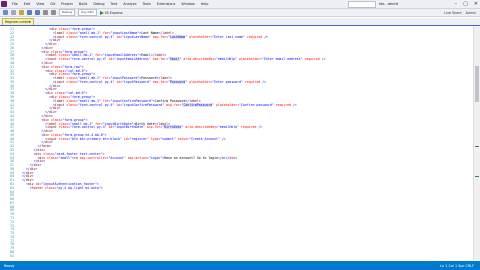  Describe the element at coordinates (470, 13) in the screenshot. I see `admin-badge: Admin` at that location.